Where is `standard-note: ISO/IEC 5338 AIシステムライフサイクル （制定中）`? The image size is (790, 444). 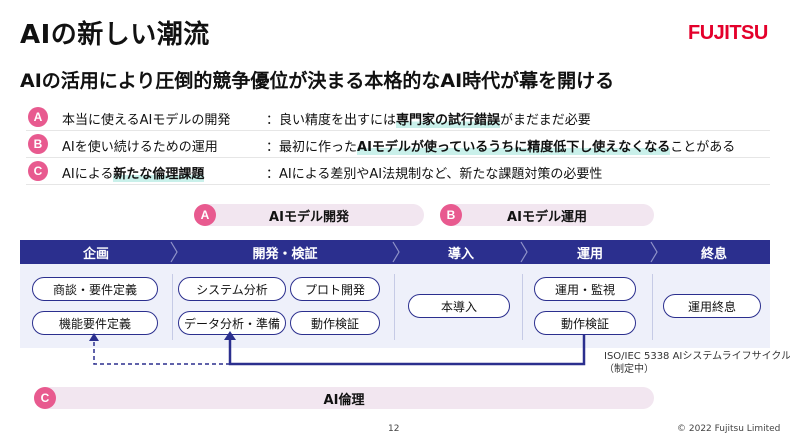
standard-note: ISO/IEC 5338 AIシステムライフサイクル （制定中） is located at coordinates (697, 363).